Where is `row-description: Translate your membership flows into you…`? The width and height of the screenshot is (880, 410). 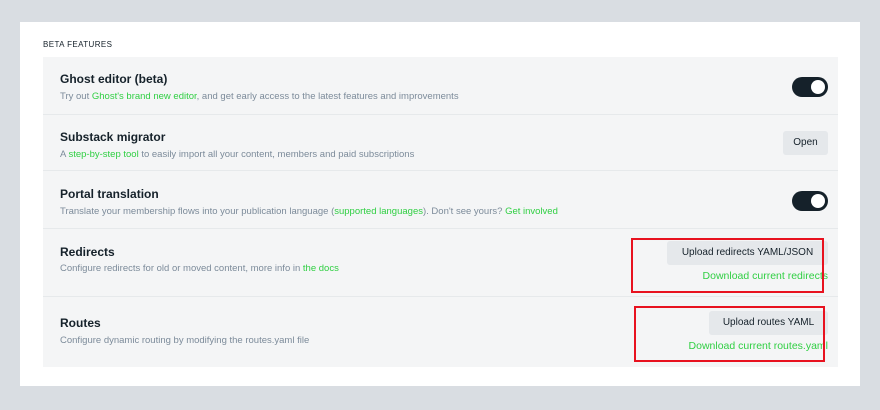 row-description: Translate your membership flows into you… is located at coordinates (309, 211).